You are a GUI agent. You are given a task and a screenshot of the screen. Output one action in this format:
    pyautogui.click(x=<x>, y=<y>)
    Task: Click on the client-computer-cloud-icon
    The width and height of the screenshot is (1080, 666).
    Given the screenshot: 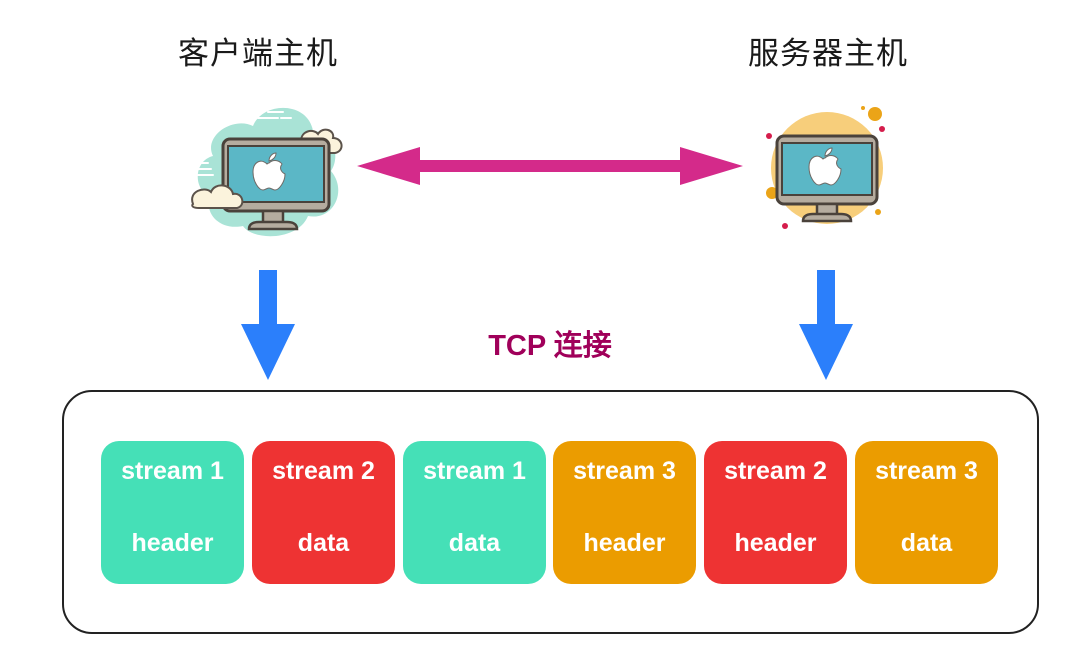 What is the action you would take?
    pyautogui.click(x=266, y=172)
    